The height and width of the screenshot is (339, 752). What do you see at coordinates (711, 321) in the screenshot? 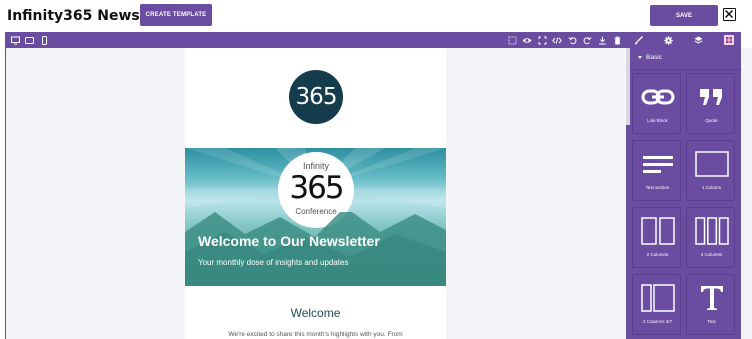
I see `block-label: Text` at bounding box center [711, 321].